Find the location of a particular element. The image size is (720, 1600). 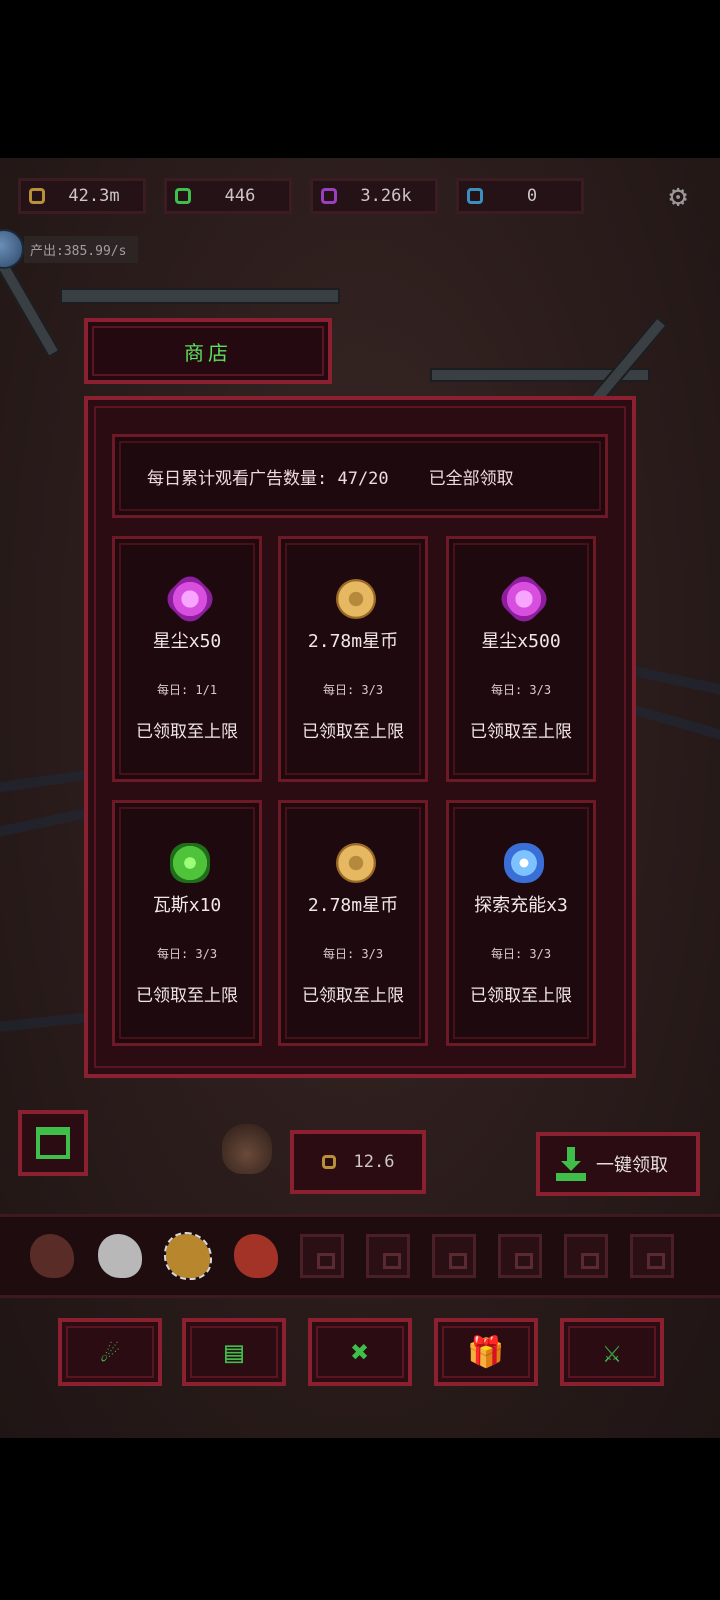

creature-avatar is located at coordinates (247, 1149).